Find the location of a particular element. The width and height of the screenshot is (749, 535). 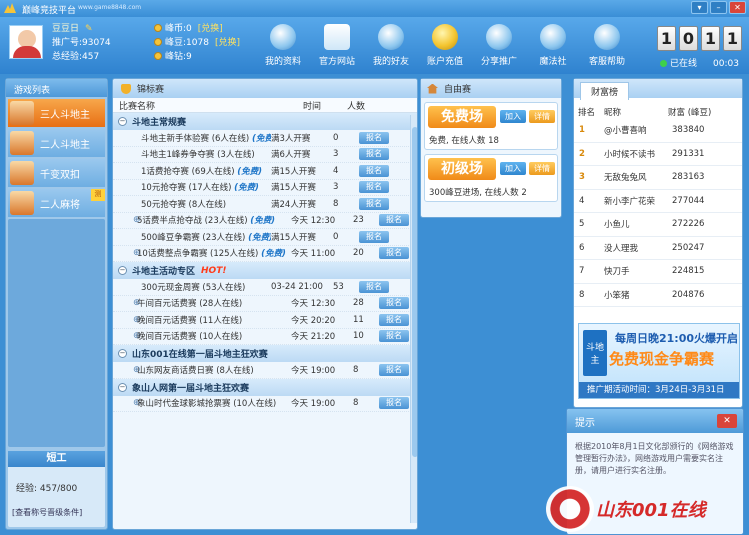

match-row: ⊕ 10话费整点争霸赛 (125人在线) (免费) 今天 11:00 20 报名 is located at coordinates (265, 254).